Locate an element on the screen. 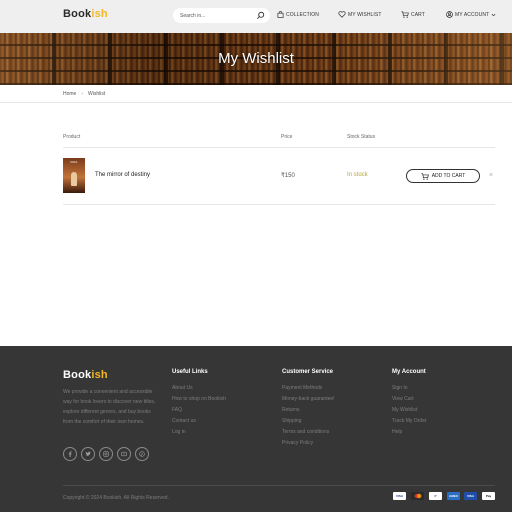 The image size is (512, 512). footer-my-account-title: My Account is located at coordinates (409, 372).